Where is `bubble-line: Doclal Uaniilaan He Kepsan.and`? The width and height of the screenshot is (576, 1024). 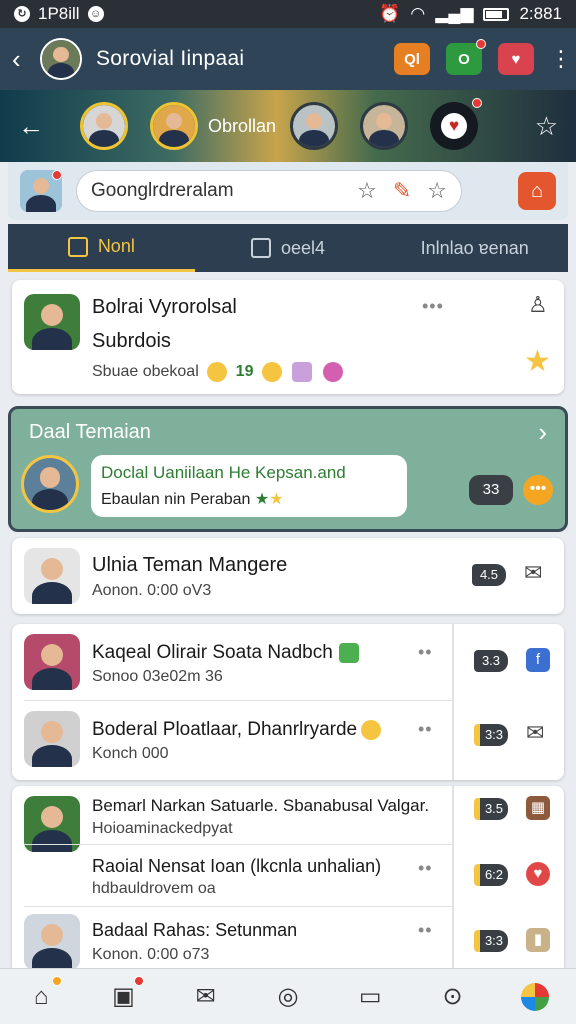 bubble-line: Doclal Uaniilaan He Kepsan.and is located at coordinates (223, 472).